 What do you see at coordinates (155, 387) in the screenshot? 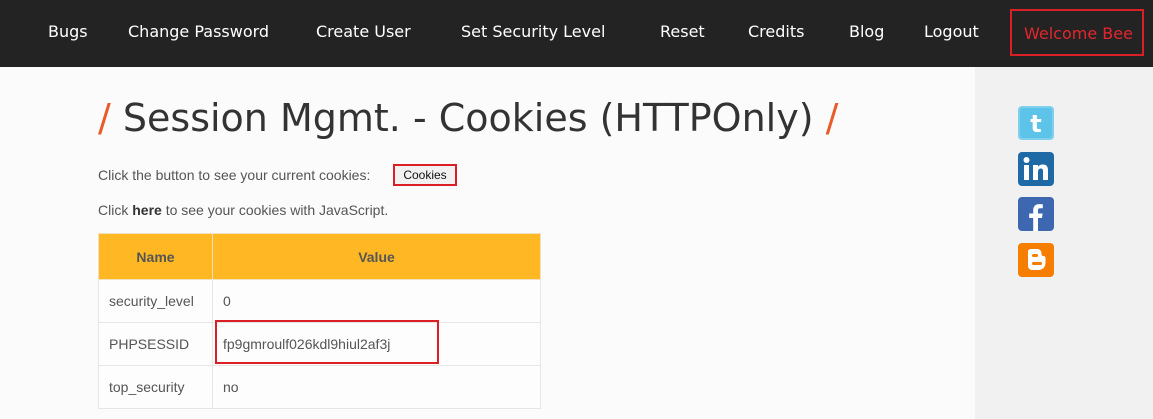
I see `cookie-name: top_security` at bounding box center [155, 387].